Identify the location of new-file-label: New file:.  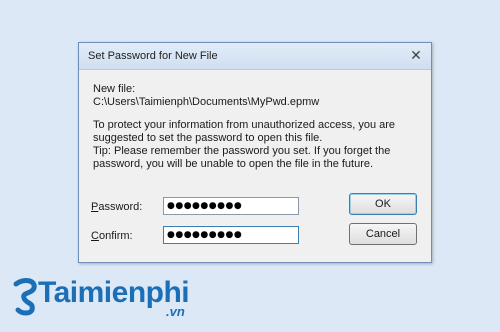
(114, 89).